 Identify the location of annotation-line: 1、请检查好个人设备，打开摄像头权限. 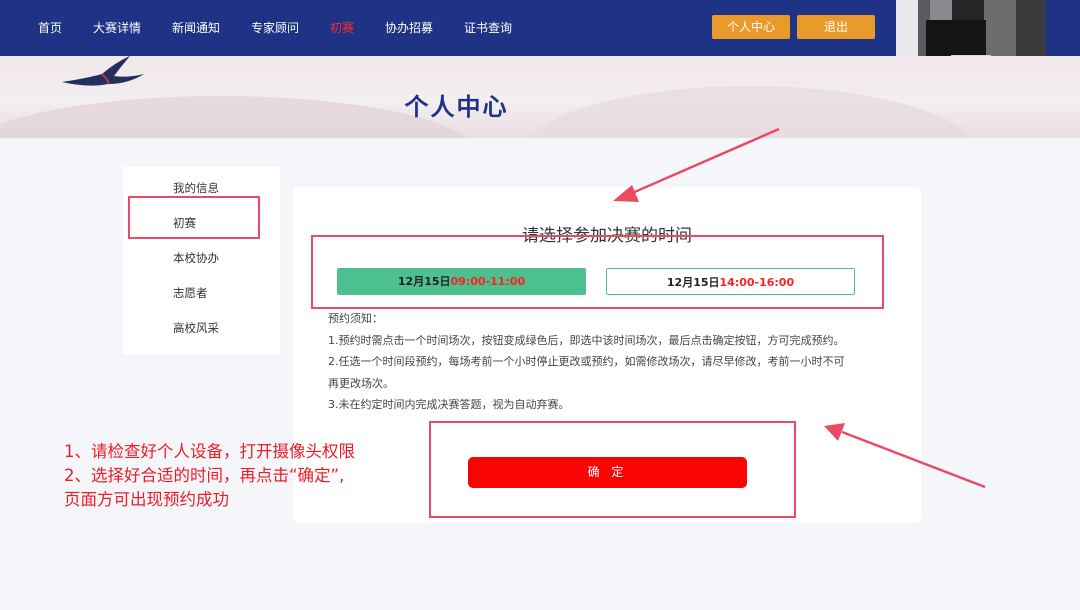
(209, 451).